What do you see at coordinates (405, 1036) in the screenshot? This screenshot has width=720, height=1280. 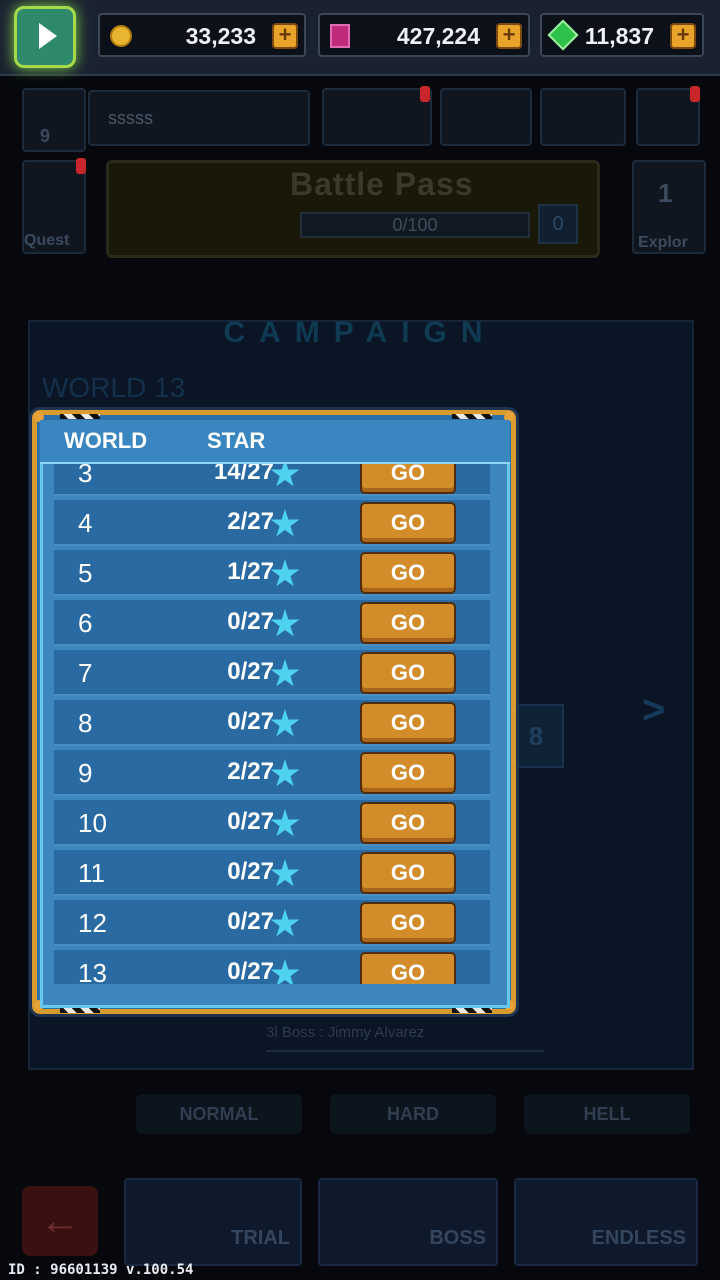 I see `boss-info: 3l Boss : Jimmy Alvarez` at bounding box center [405, 1036].